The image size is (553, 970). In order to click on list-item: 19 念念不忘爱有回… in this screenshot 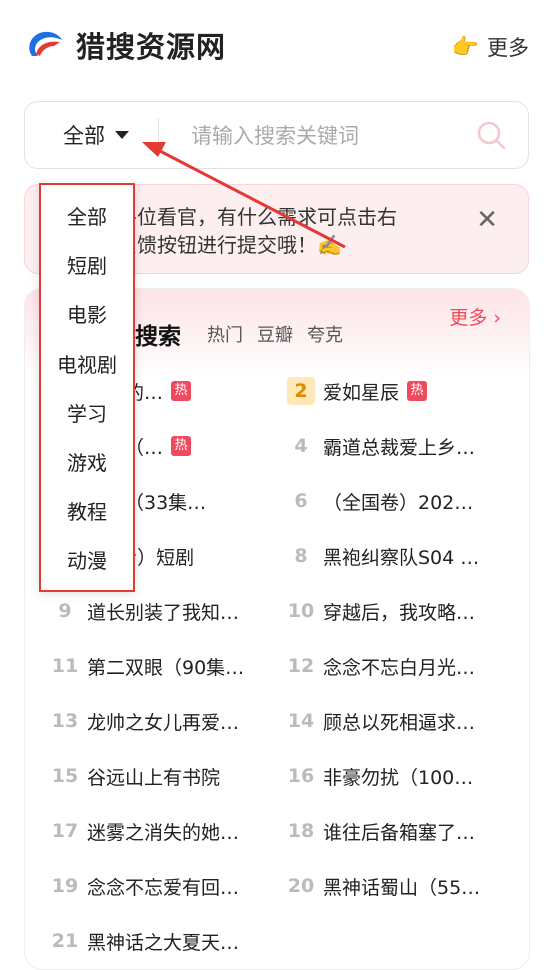, I will do `click(145, 886)`.